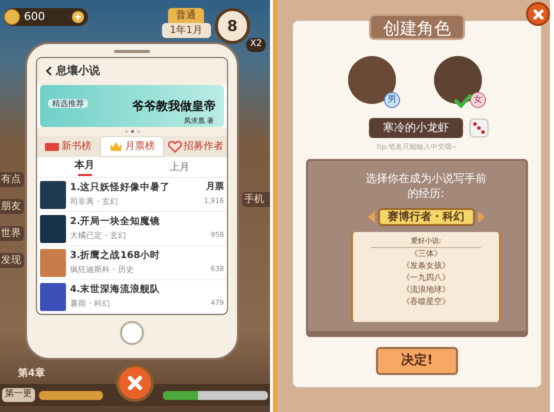 The width and height of the screenshot is (554, 412). Describe the element at coordinates (12, 17) in the screenshot. I see `coin-icon` at that location.